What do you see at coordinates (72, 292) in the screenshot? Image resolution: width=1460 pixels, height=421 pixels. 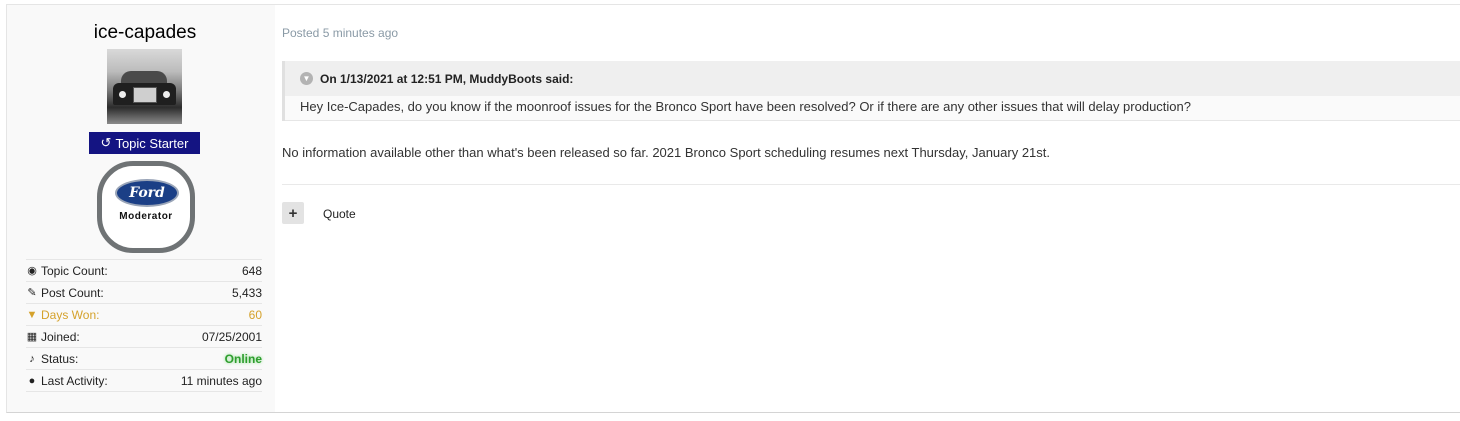 I see `stat-label: Post Count:` at bounding box center [72, 292].